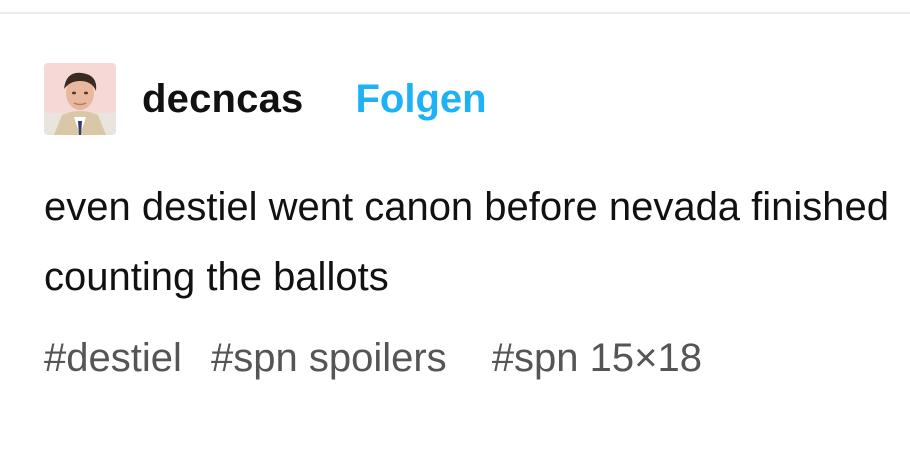 The image size is (910, 449). I want to click on tag-spn-spoilers: #spn spoilers, so click(329, 358).